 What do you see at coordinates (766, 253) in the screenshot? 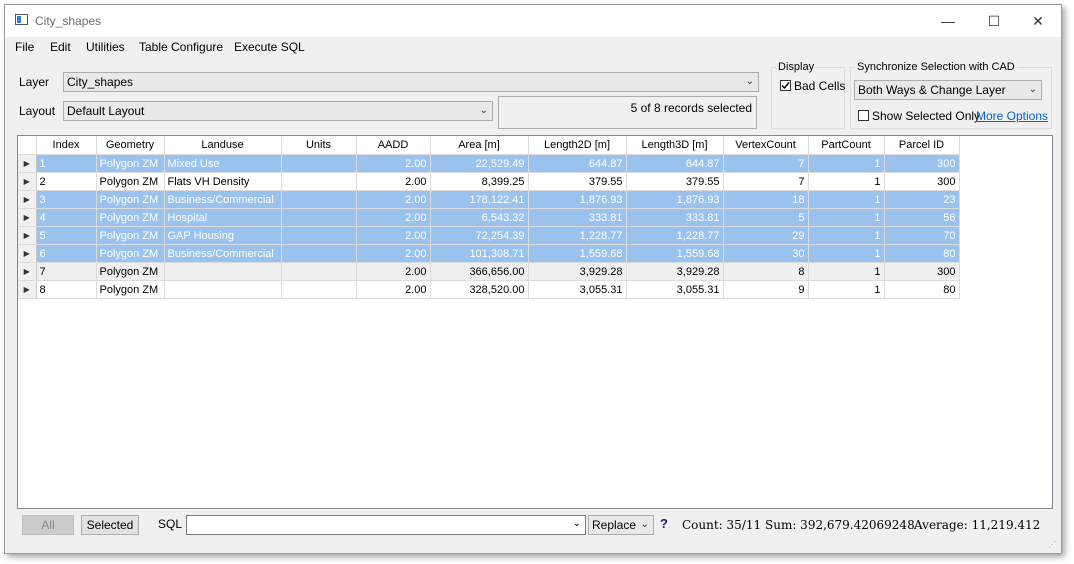
I see `table-cell: 30` at bounding box center [766, 253].